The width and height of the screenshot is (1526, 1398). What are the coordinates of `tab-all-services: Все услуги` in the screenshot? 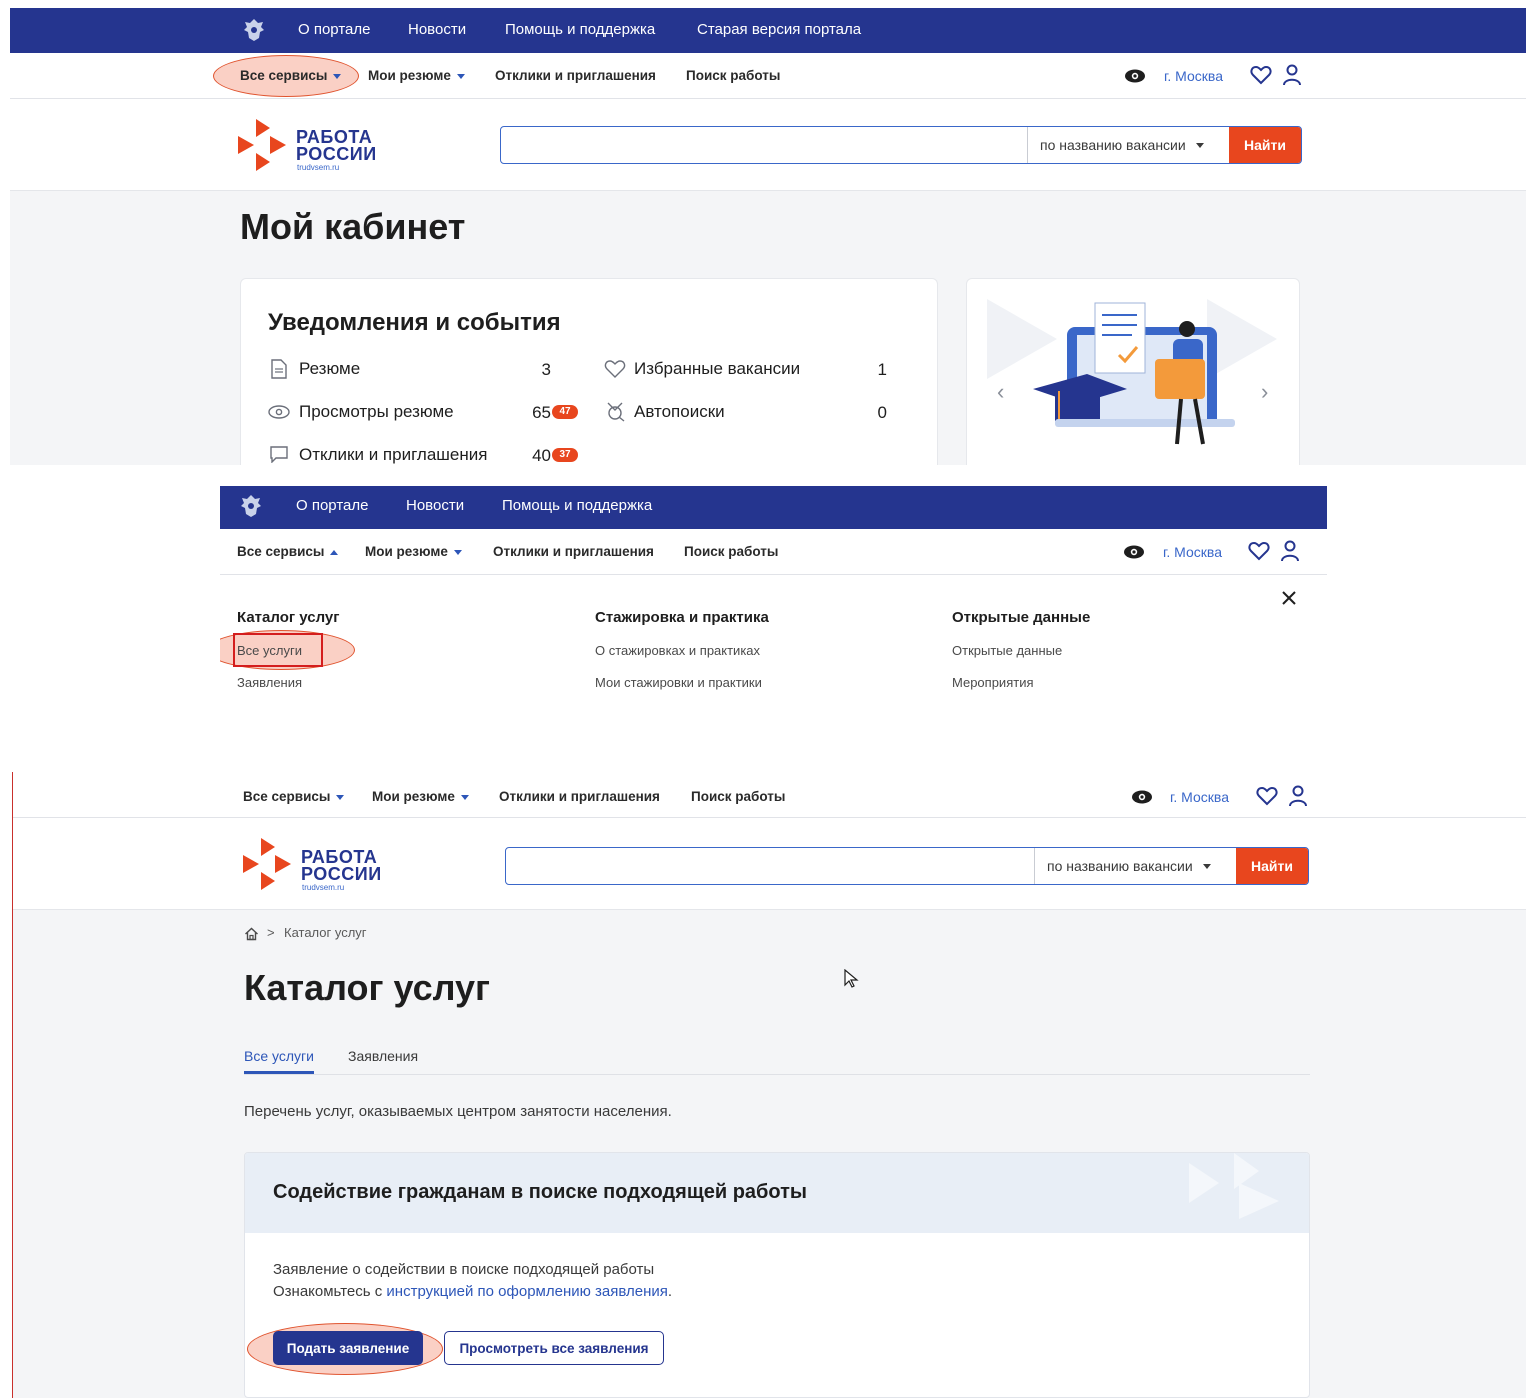 It's located at (279, 1061).